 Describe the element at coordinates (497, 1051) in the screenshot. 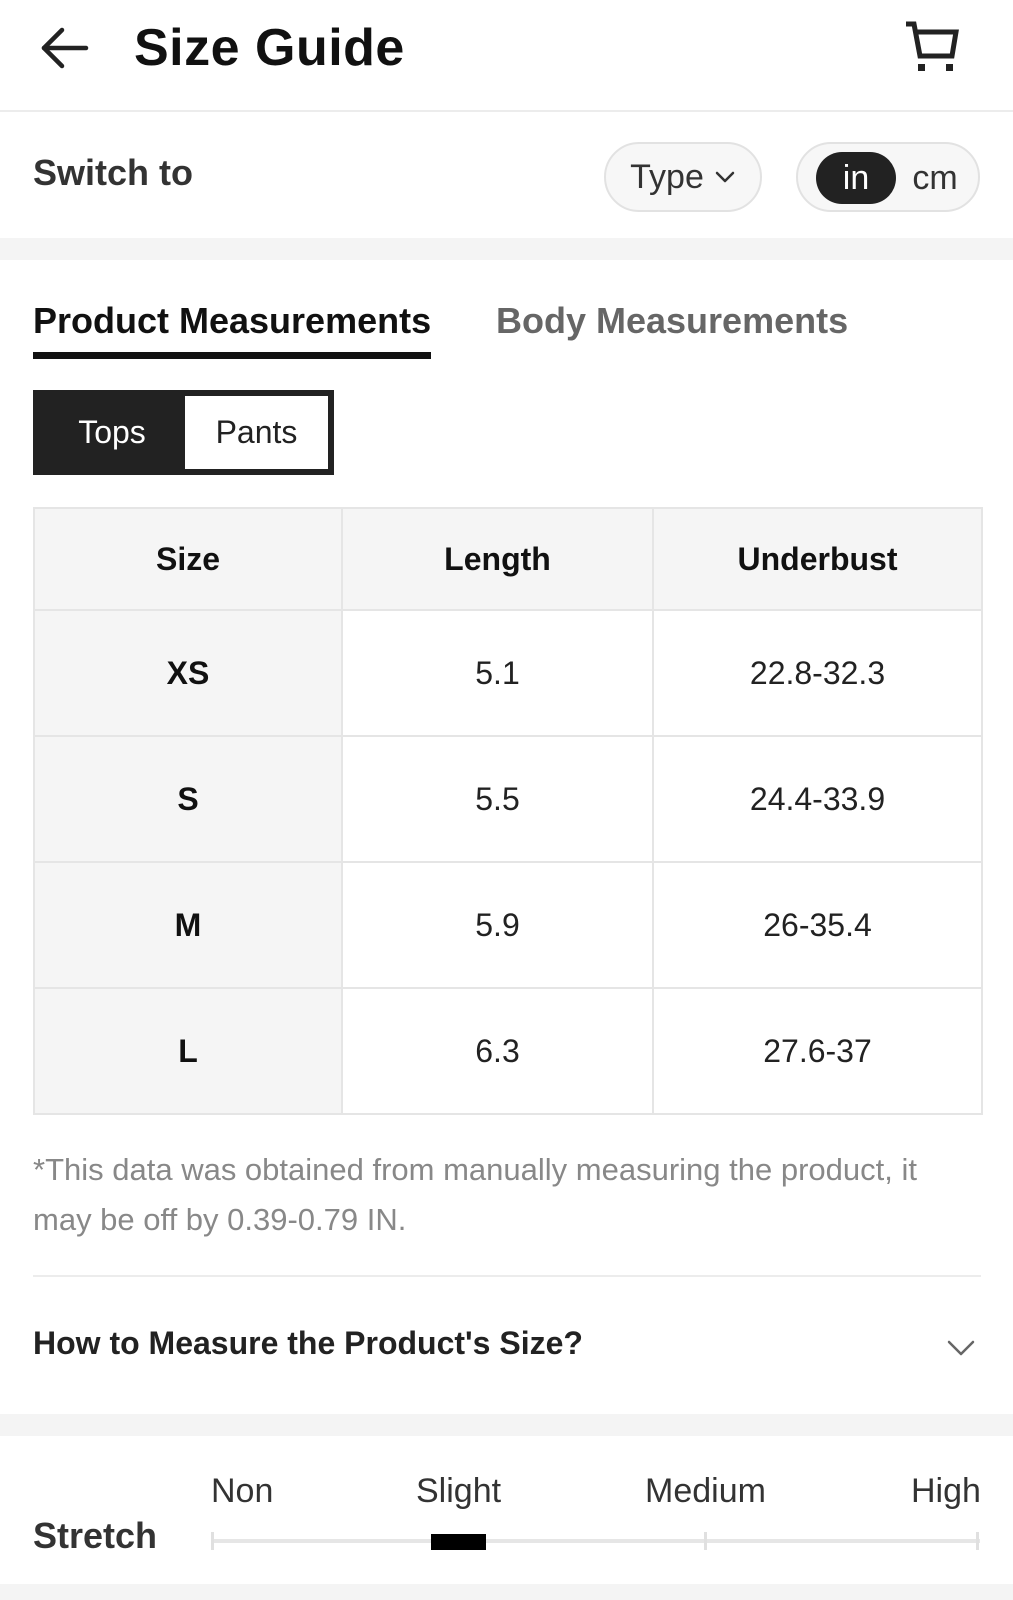

I see `length-cell: 6.3` at that location.